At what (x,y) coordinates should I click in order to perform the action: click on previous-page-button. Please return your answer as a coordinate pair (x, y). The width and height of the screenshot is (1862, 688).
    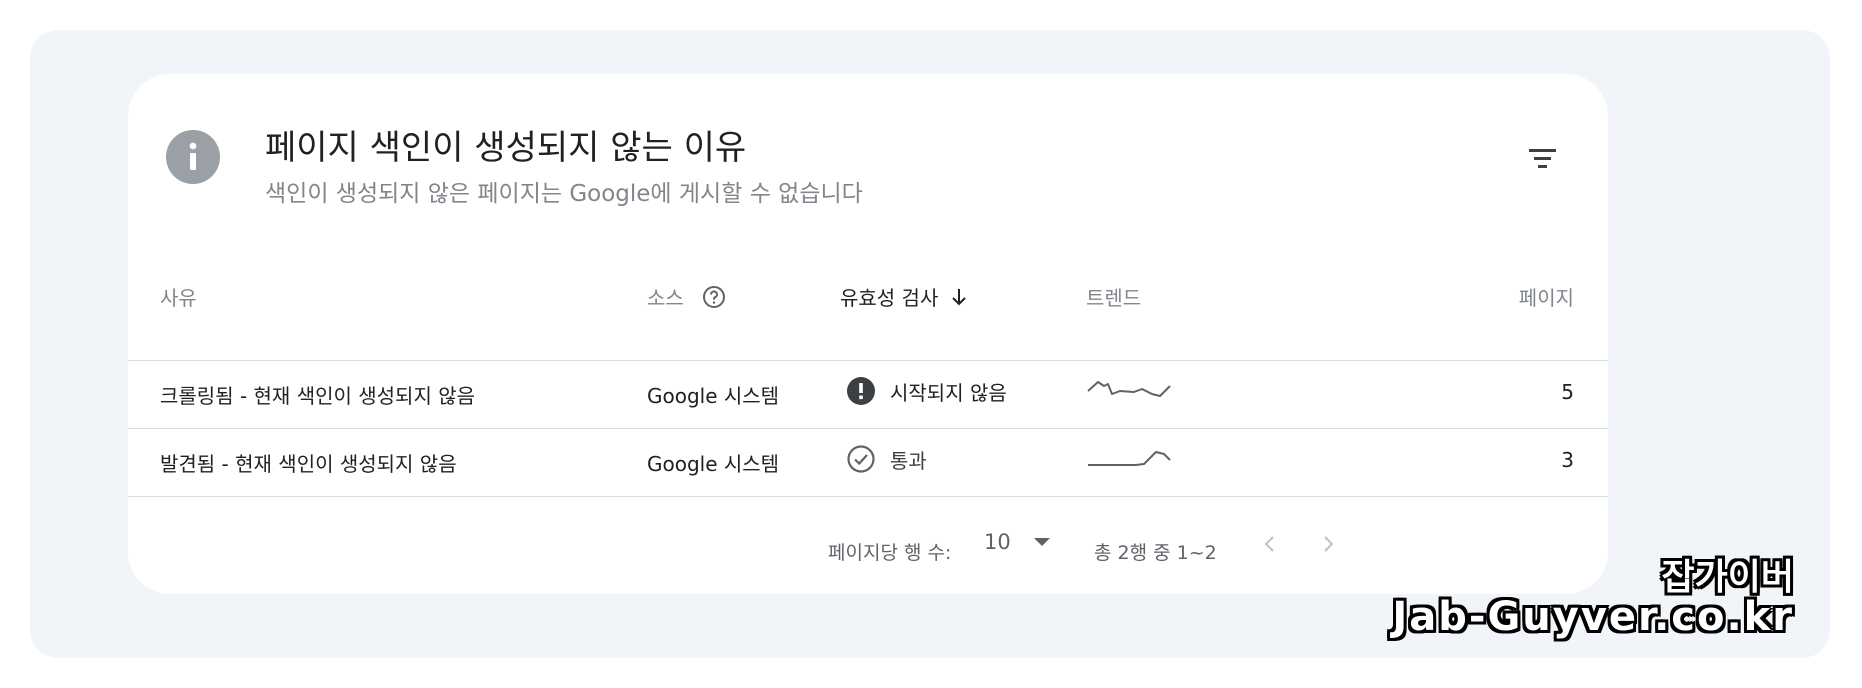
    Looking at the image, I should click on (1270, 544).